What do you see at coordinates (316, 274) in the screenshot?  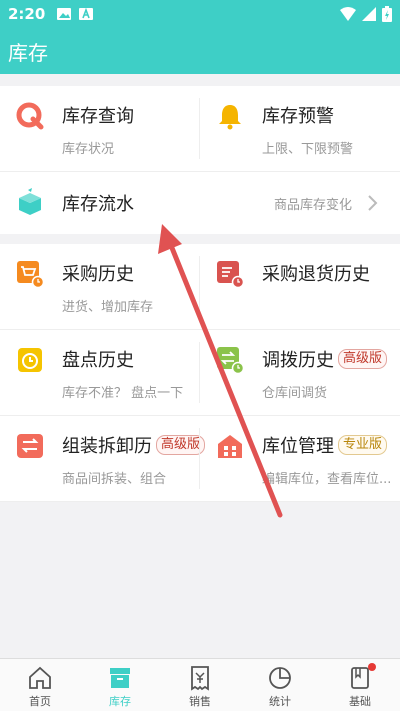 I see `item-title: 采购退货历史` at bounding box center [316, 274].